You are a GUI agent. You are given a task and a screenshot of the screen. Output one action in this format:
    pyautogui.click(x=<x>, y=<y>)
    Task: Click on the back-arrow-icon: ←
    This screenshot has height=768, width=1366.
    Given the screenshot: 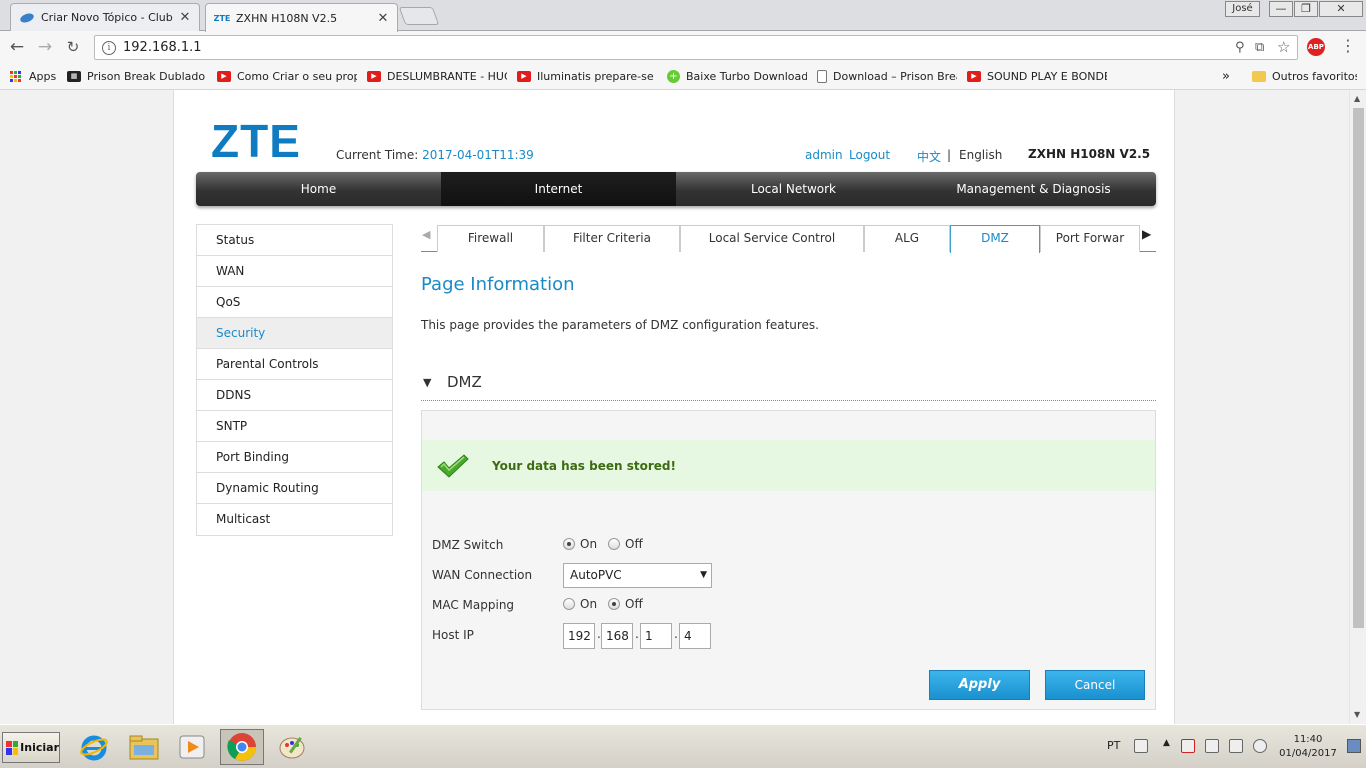 What is the action you would take?
    pyautogui.click(x=17, y=47)
    